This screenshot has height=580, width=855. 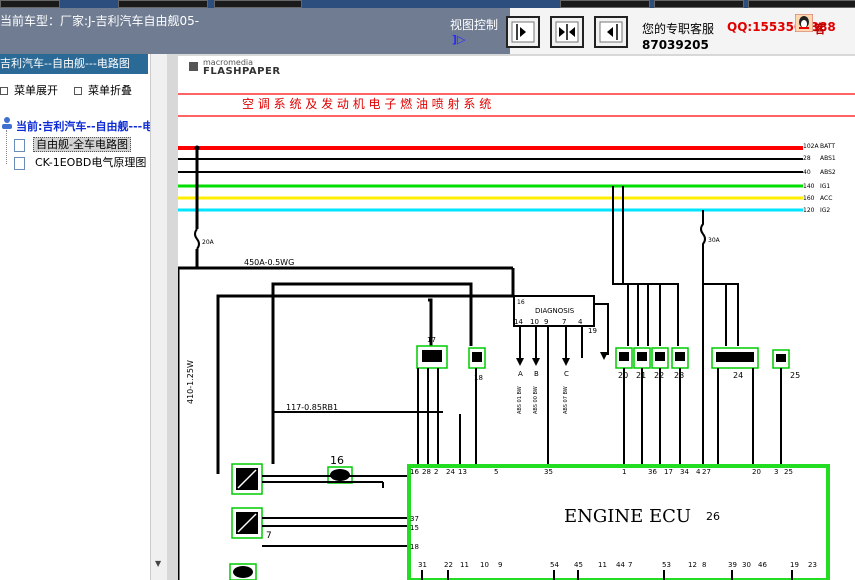 I want to click on rail-code: 120, so click(x=809, y=210).